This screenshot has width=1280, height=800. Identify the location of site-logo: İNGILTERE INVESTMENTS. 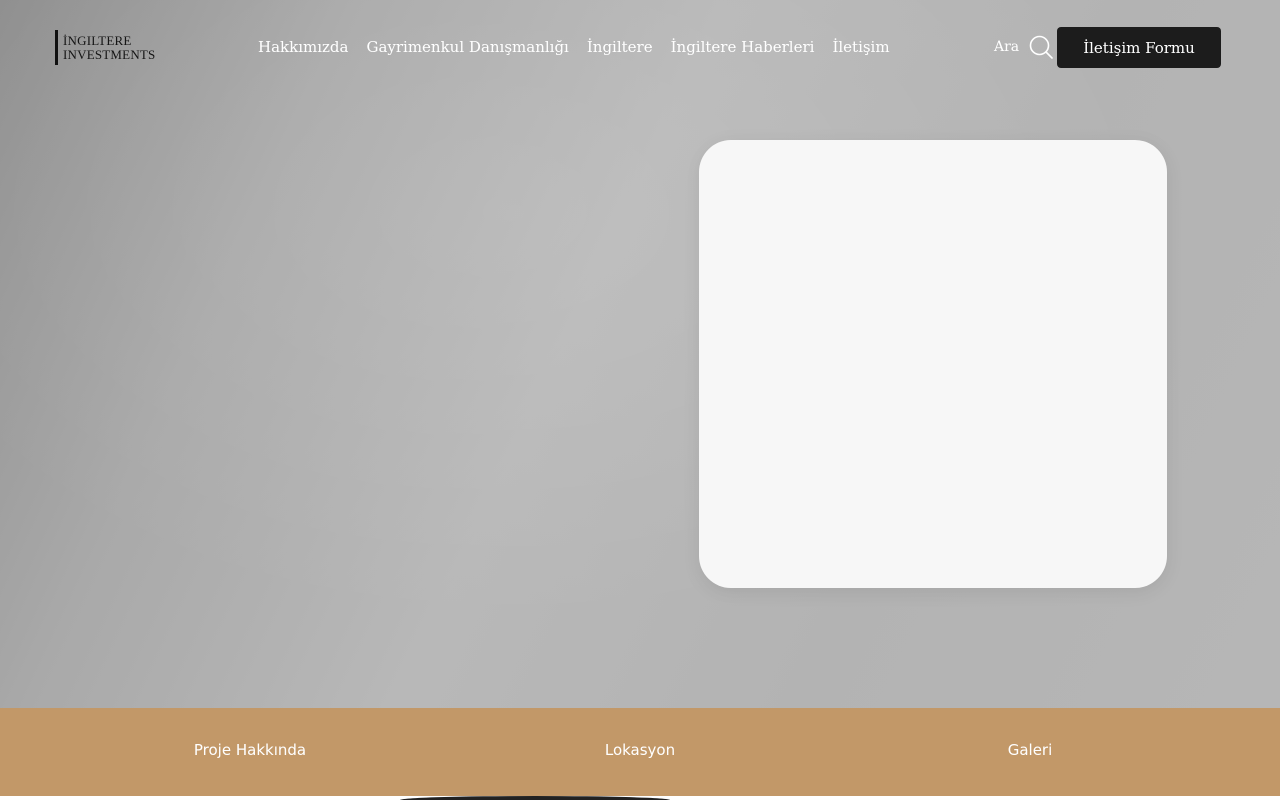
(110, 47).